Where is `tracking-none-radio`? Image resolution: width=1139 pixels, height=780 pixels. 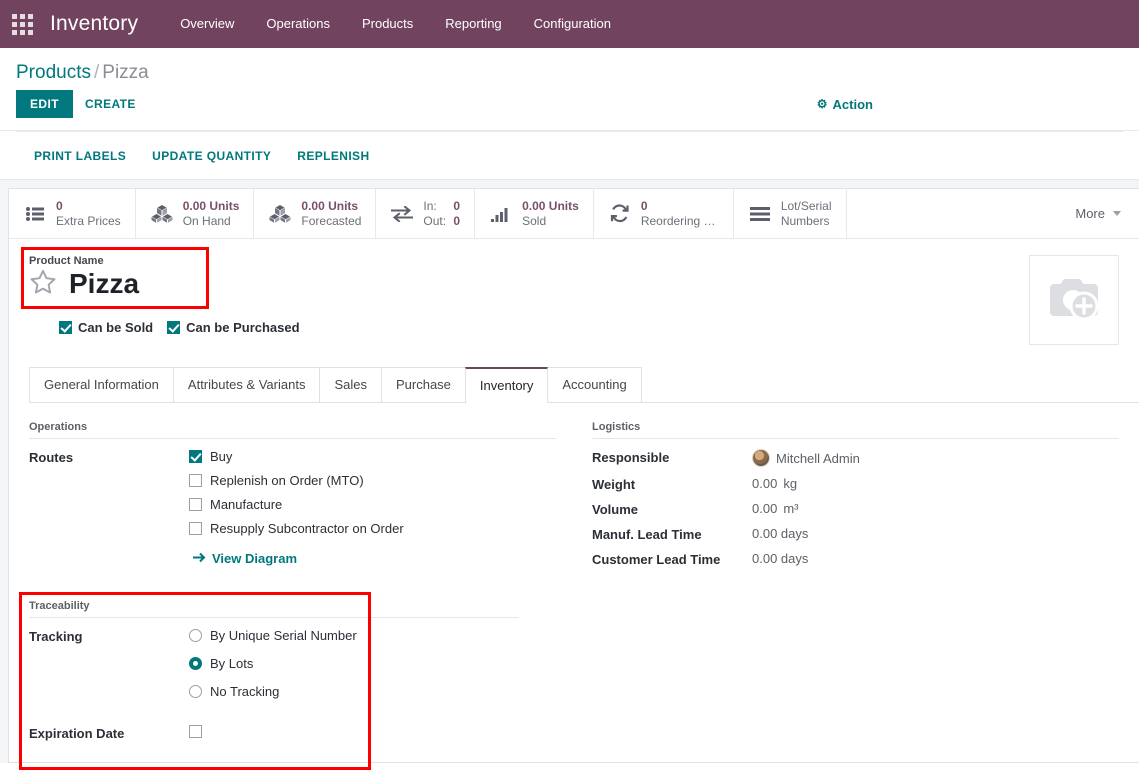 tracking-none-radio is located at coordinates (195, 691).